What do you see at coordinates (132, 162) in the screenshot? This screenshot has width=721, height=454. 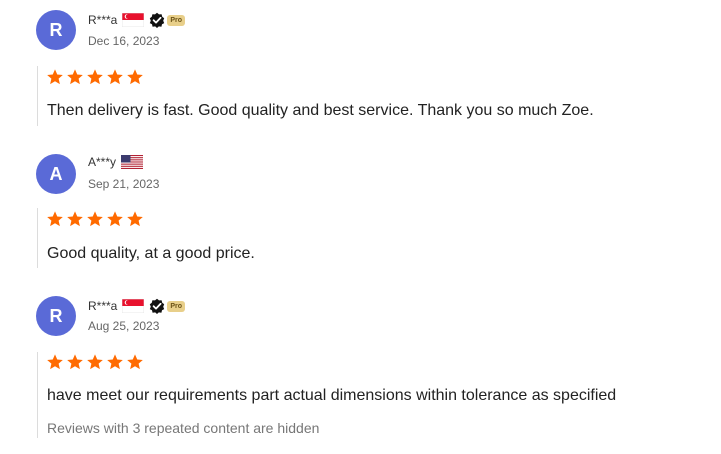 I see `usa-flag-icon` at bounding box center [132, 162].